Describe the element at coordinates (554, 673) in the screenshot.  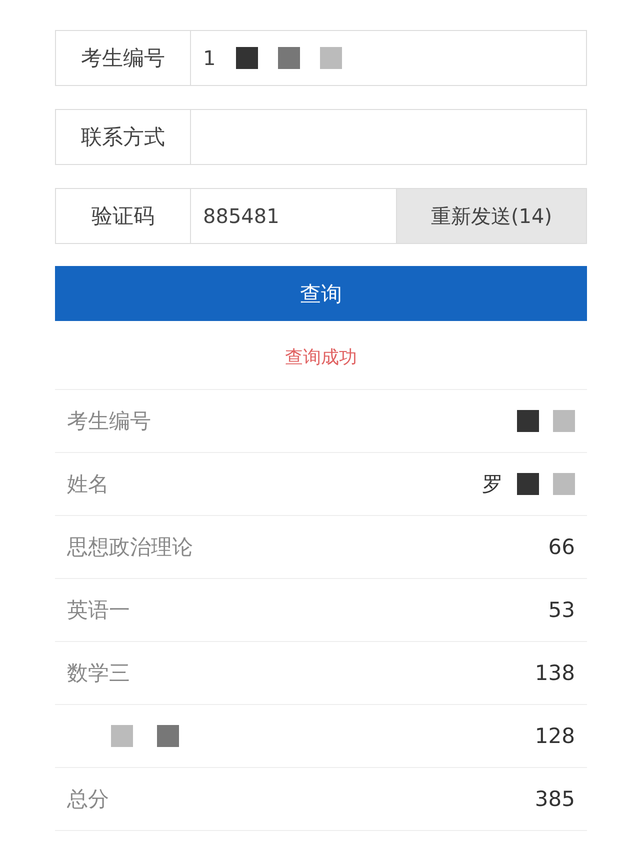
I see `result-value: 138` at that location.